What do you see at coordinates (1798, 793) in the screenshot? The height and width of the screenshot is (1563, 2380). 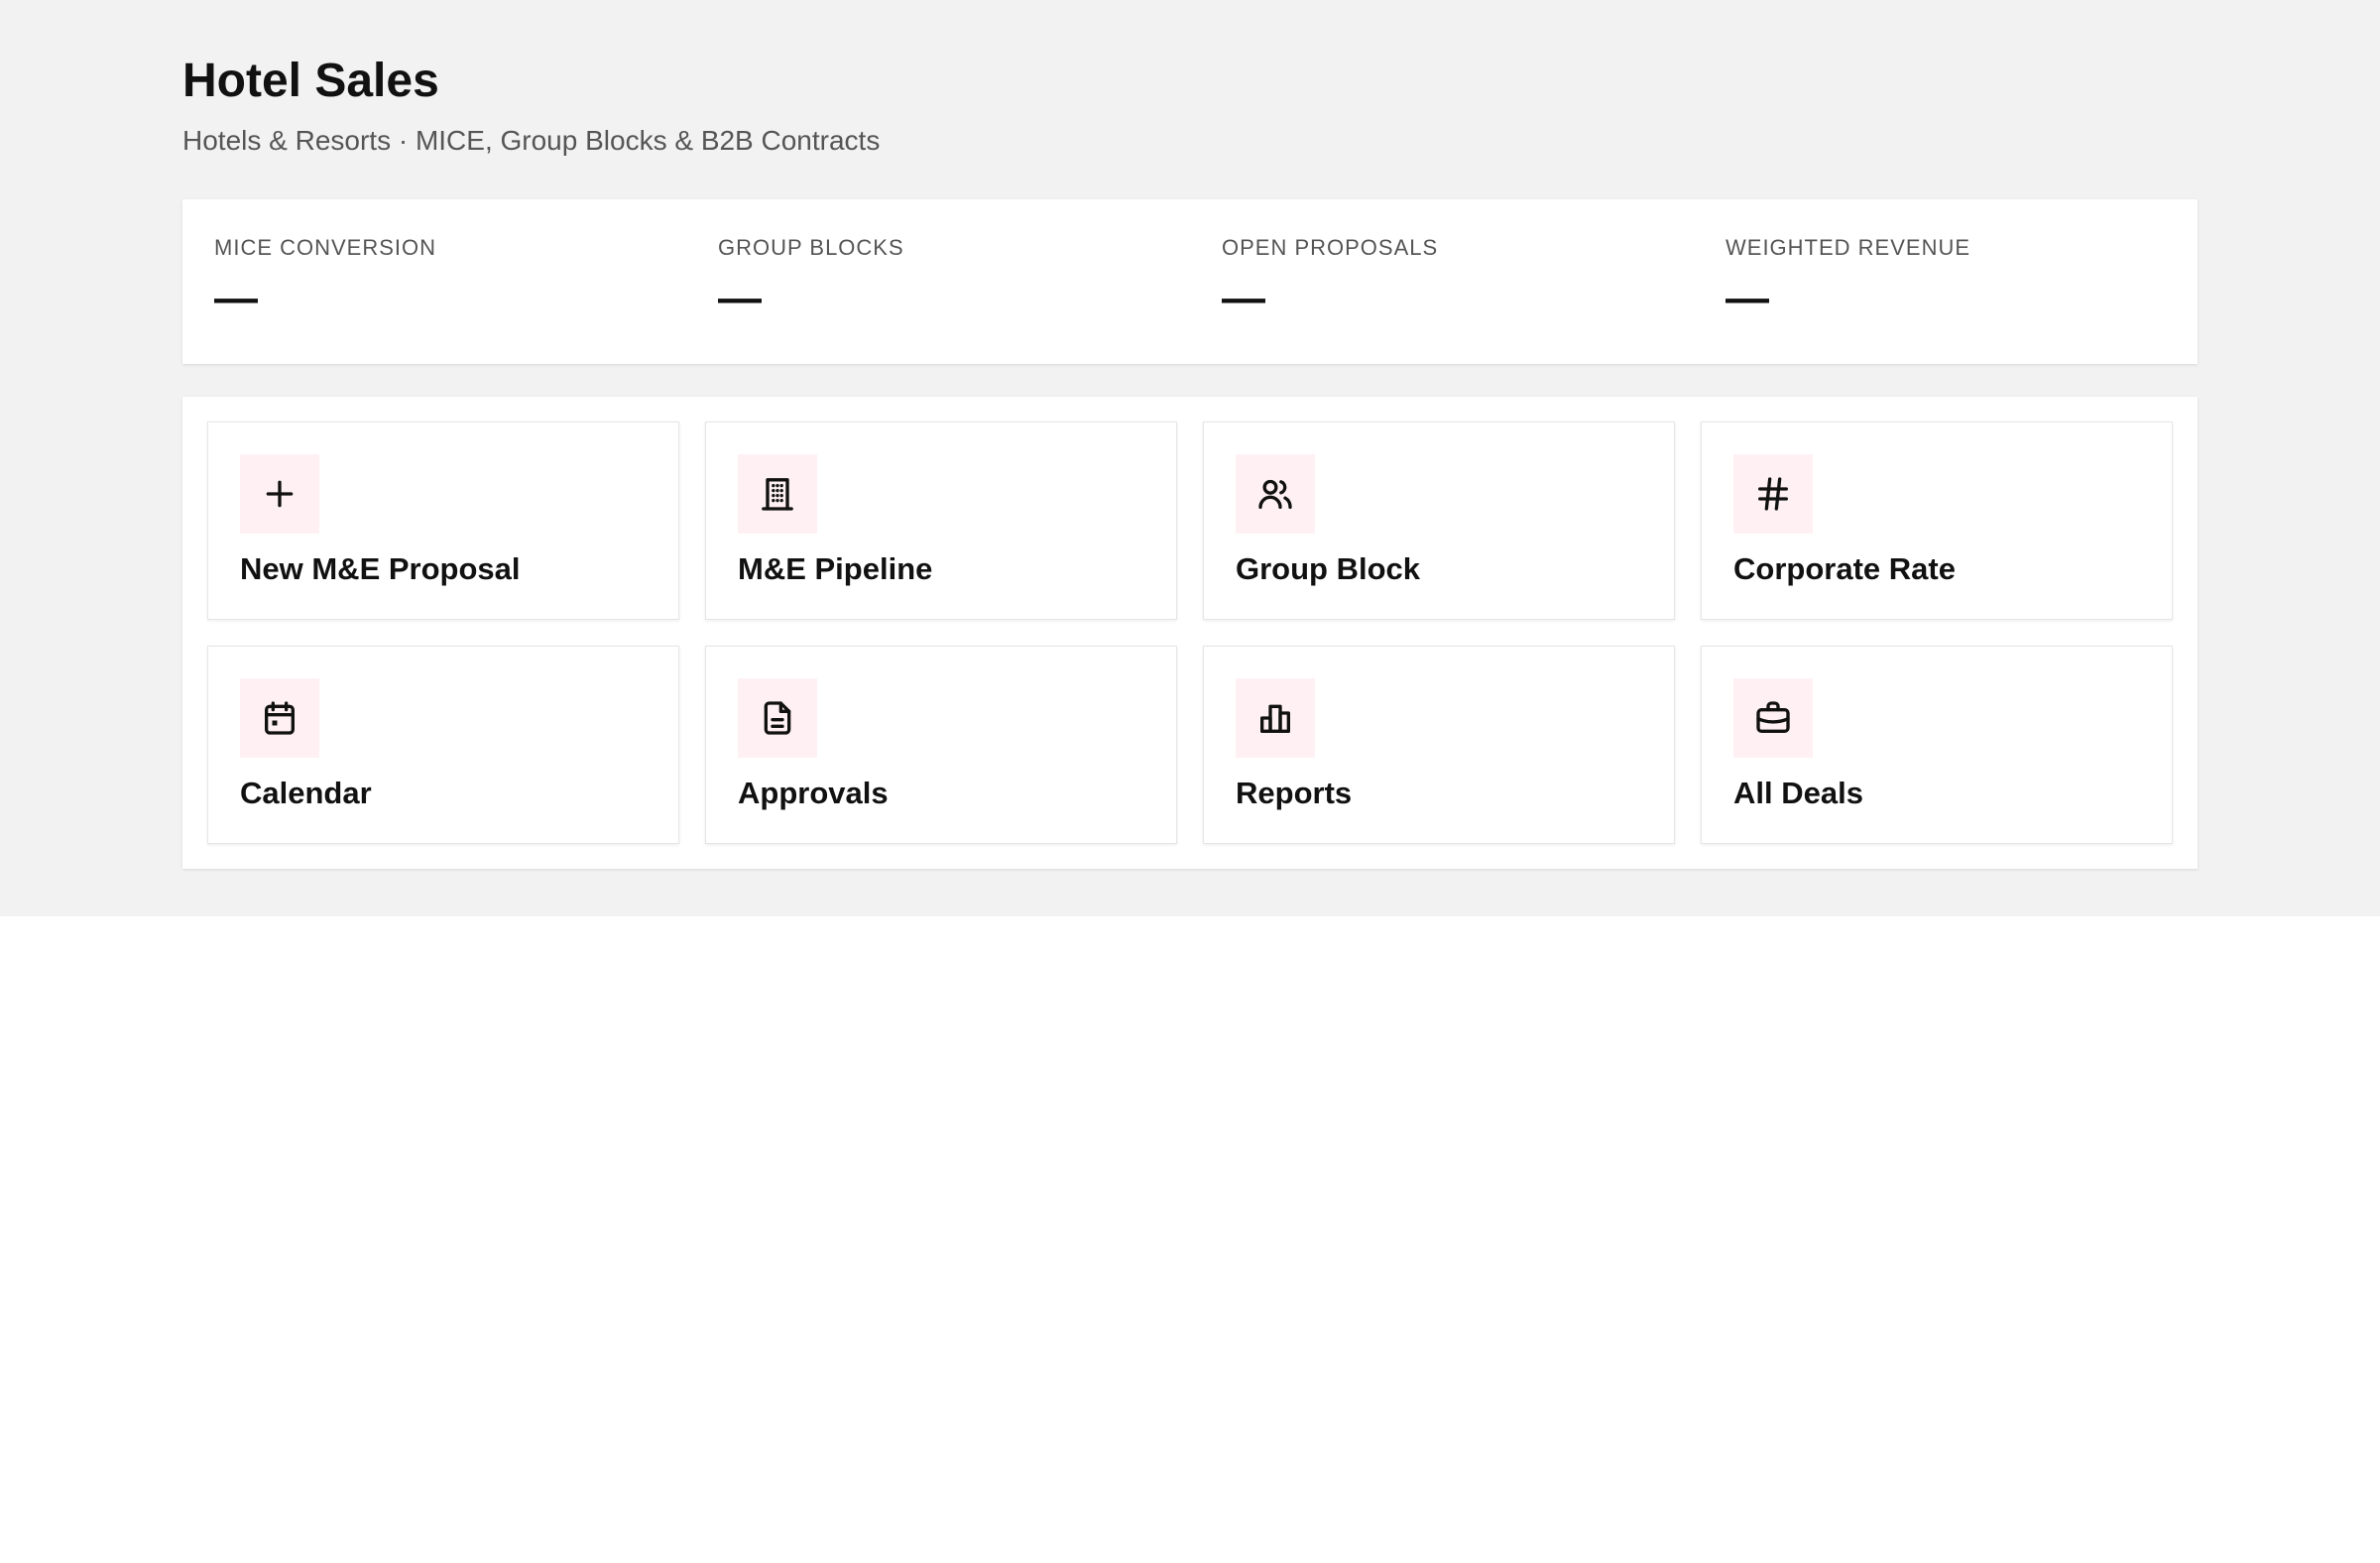 I see `tile-label: All Deals` at bounding box center [1798, 793].